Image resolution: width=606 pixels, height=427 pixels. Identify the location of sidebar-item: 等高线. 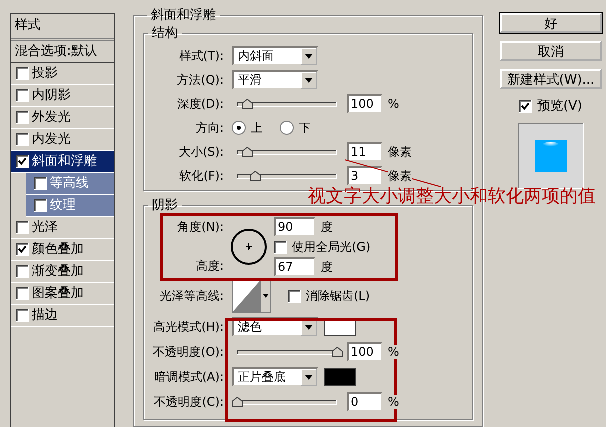
(70, 184).